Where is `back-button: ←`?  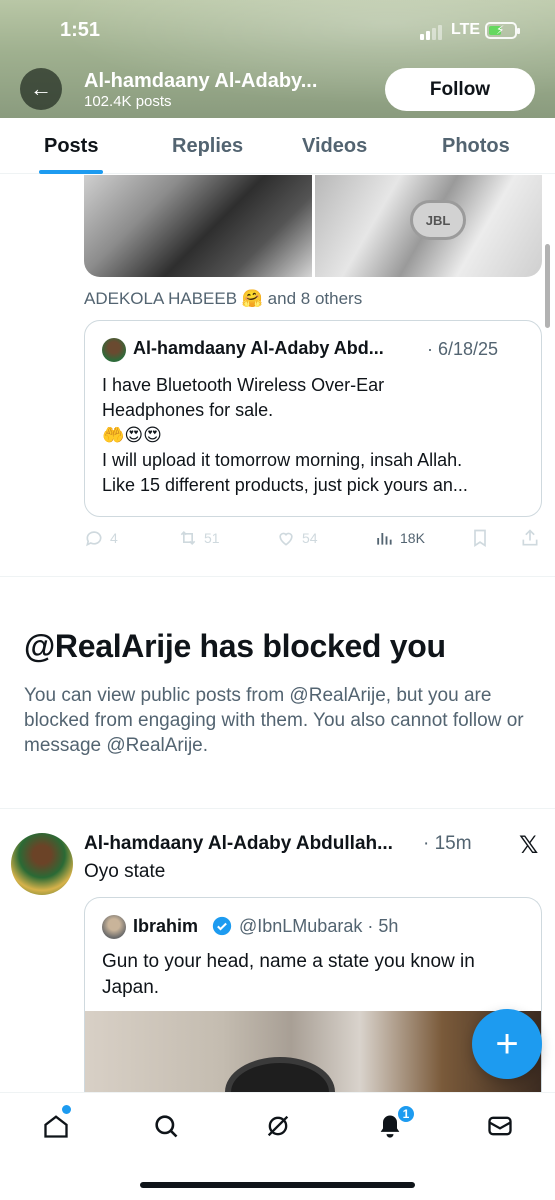 back-button: ← is located at coordinates (41, 89).